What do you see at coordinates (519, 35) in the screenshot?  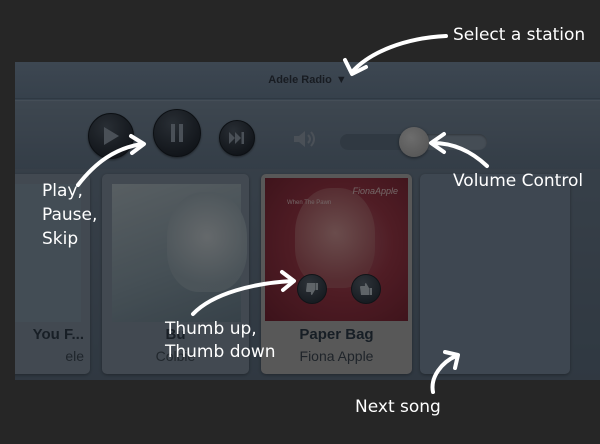 I see `annotation-select-station: Select a station` at bounding box center [519, 35].